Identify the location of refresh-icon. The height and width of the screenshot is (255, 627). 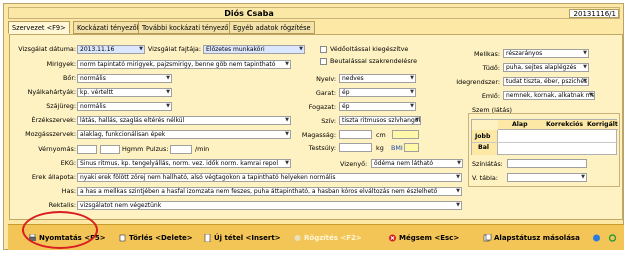
(612, 238).